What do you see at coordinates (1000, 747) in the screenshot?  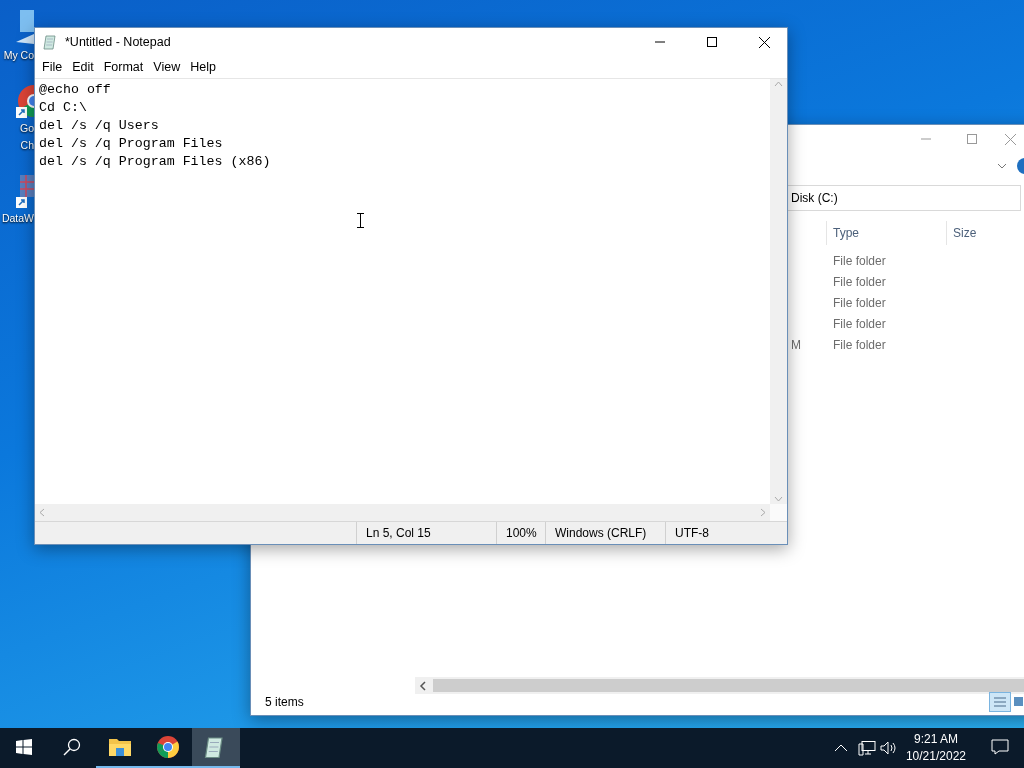 I see `message-icon` at bounding box center [1000, 747].